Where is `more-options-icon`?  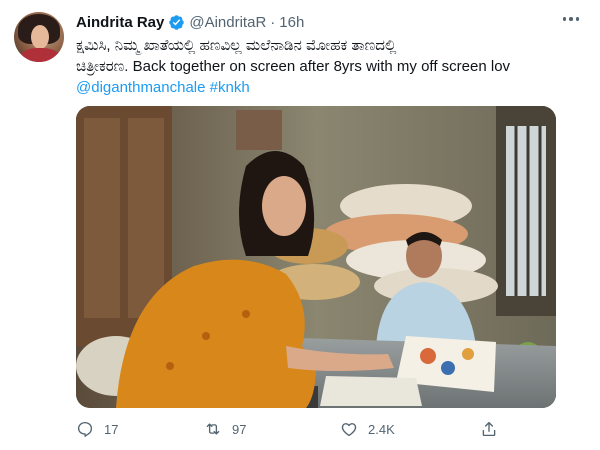
more-options-icon is located at coordinates (571, 19).